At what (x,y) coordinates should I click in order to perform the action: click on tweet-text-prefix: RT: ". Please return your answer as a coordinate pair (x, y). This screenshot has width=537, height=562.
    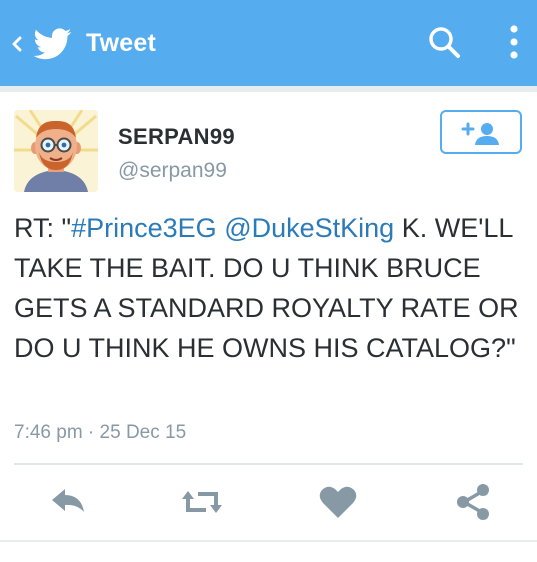
    Looking at the image, I should click on (43, 228).